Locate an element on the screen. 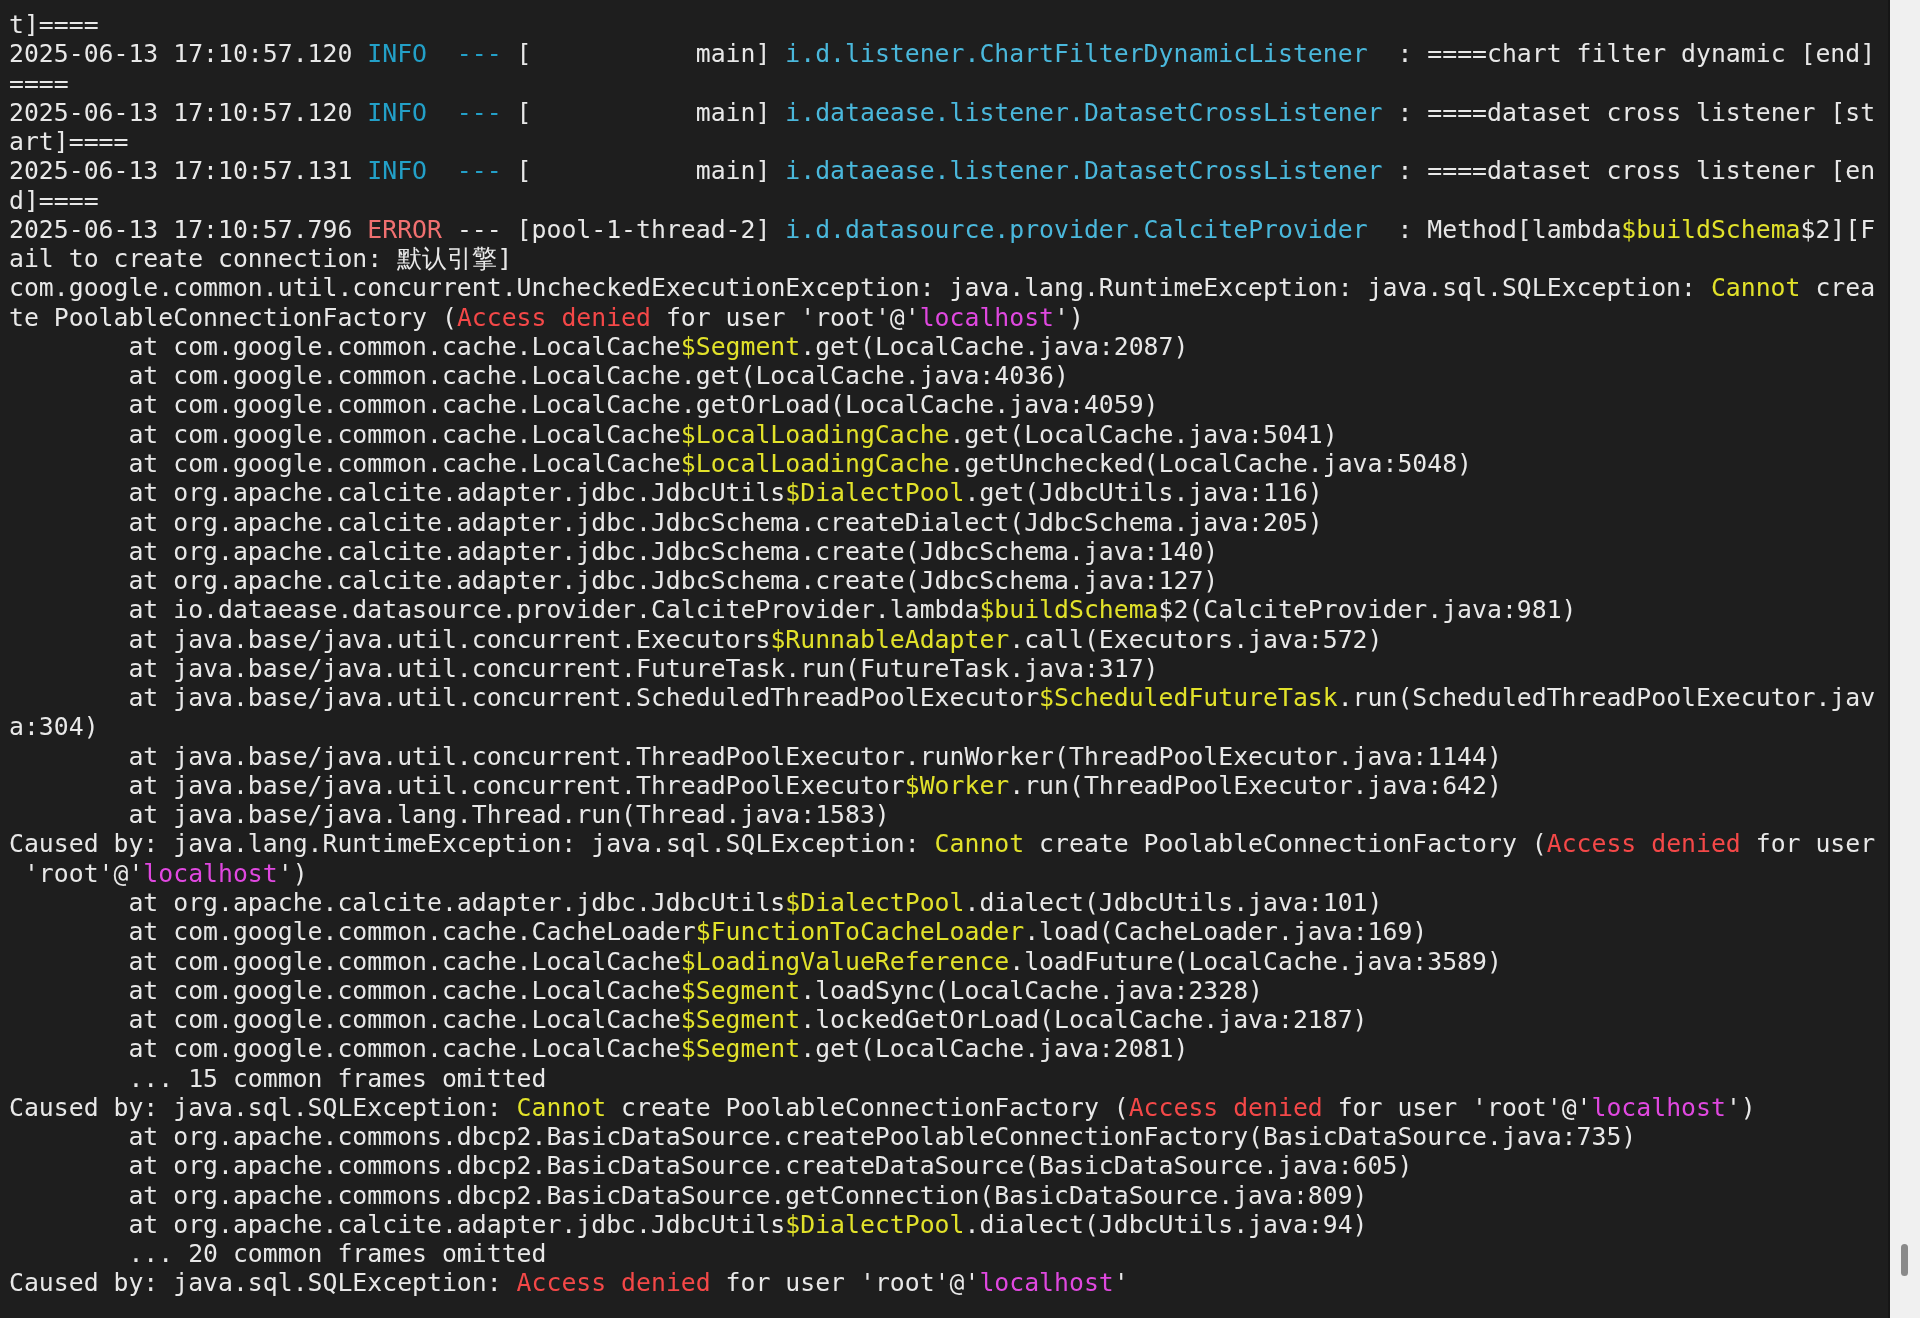 The image size is (1920, 1318). log-line: at com.google.common.cache.LocalCache$LoadingValueReference.loadFuture(LocalCache.java:3589) is located at coordinates (815, 961).